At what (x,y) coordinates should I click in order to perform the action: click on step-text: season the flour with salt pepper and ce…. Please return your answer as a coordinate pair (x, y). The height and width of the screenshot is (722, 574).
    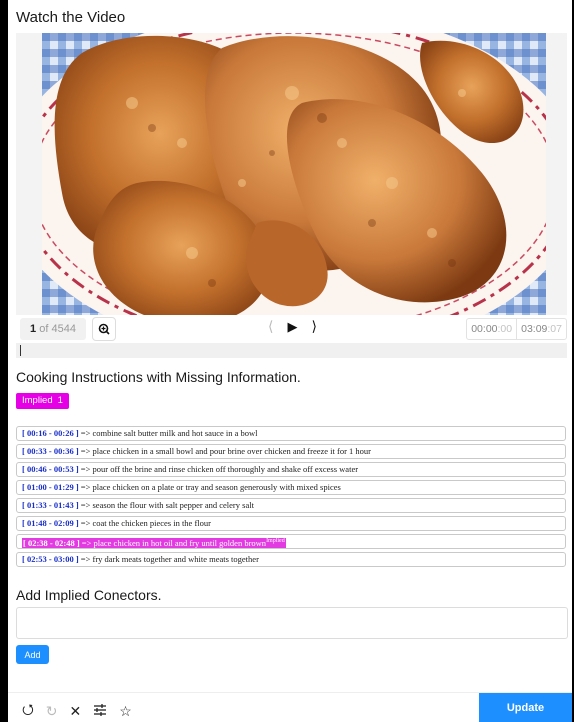
    Looking at the image, I should click on (173, 505).